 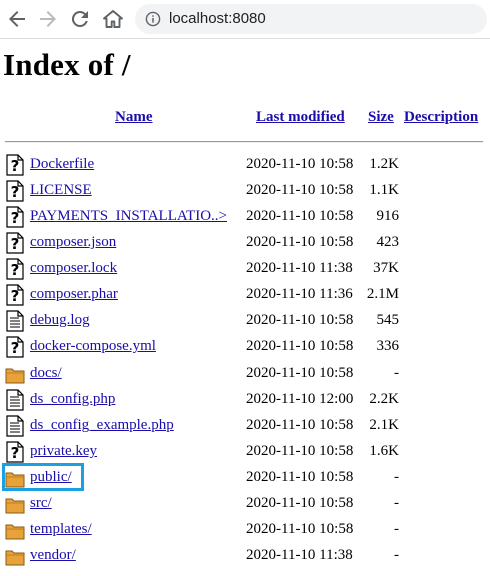 What do you see at coordinates (388, 320) in the screenshot?
I see `file-size-value: 545` at bounding box center [388, 320].